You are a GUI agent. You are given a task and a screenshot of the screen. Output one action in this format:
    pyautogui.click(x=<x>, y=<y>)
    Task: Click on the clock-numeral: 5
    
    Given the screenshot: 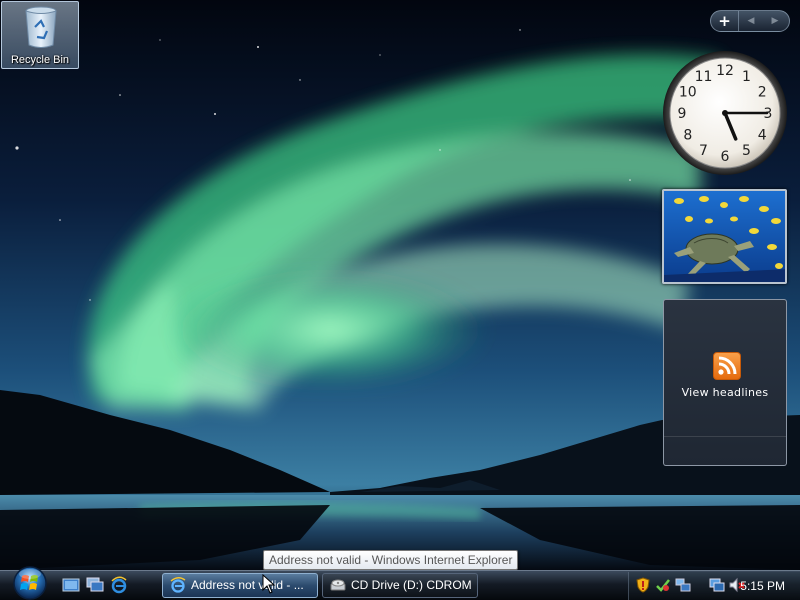 What is the action you would take?
    pyautogui.click(x=746, y=151)
    